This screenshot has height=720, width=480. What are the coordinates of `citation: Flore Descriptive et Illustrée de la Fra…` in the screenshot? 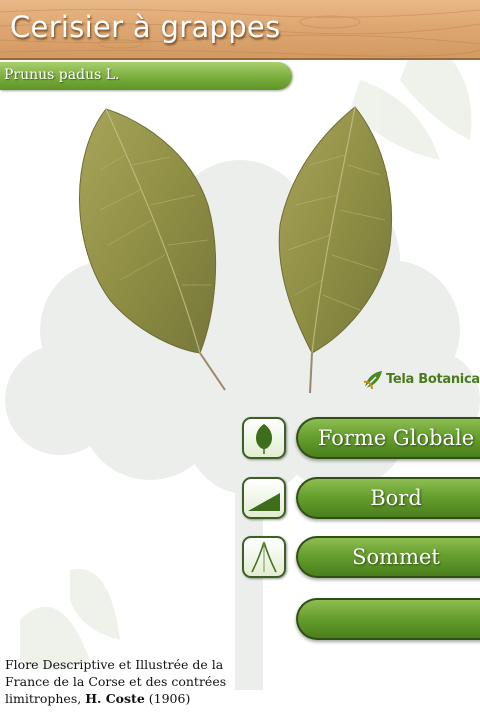 It's located at (125, 681).